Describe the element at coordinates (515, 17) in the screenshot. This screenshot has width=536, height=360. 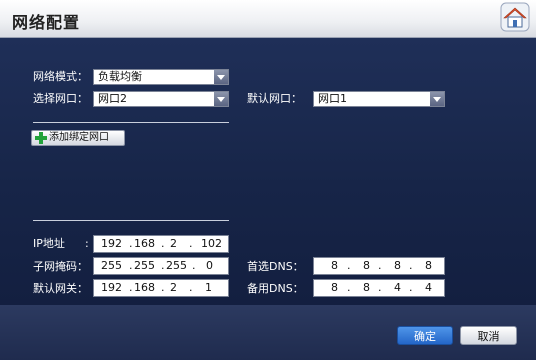
I see `home-icon` at that location.